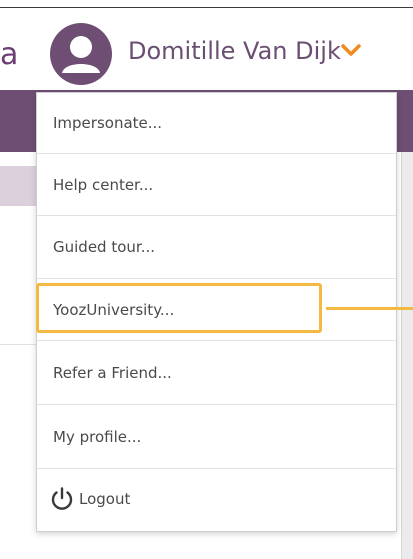  Describe the element at coordinates (234, 51) in the screenshot. I see `user-name: Domitille Van Dijk` at that location.